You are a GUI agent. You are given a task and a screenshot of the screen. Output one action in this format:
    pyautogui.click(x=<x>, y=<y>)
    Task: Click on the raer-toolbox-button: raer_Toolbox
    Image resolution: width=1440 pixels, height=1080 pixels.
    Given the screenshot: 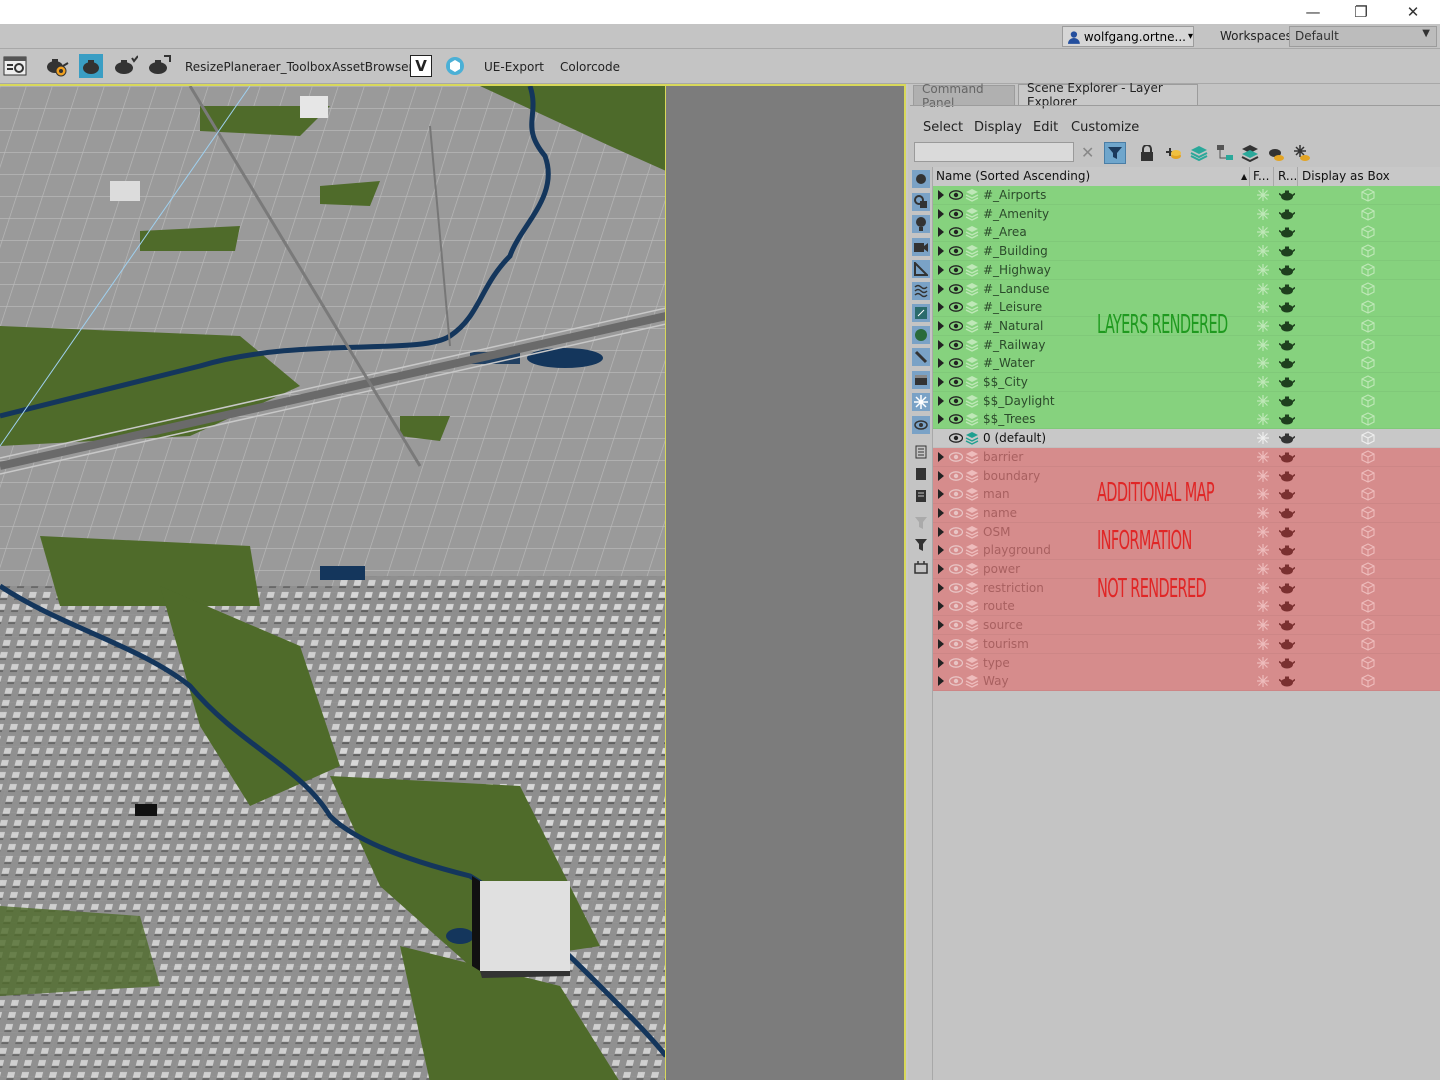 What is the action you would take?
    pyautogui.click(x=294, y=67)
    